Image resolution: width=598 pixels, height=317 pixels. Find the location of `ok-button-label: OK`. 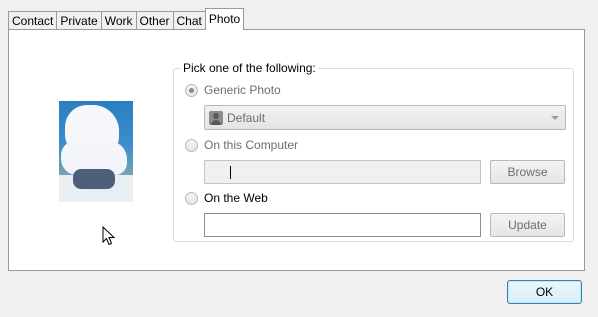

ok-button-label: OK is located at coordinates (544, 292).